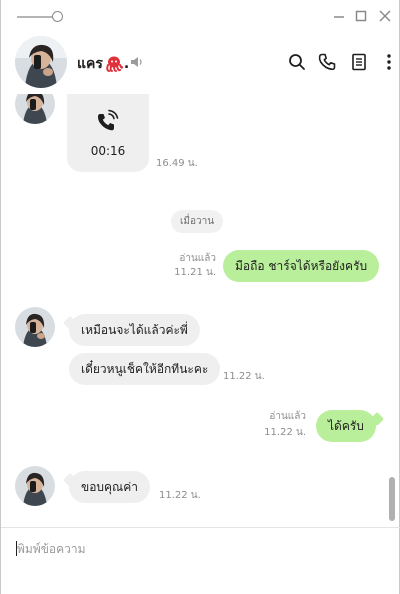  I want to click on speaker-icon, so click(137, 62).